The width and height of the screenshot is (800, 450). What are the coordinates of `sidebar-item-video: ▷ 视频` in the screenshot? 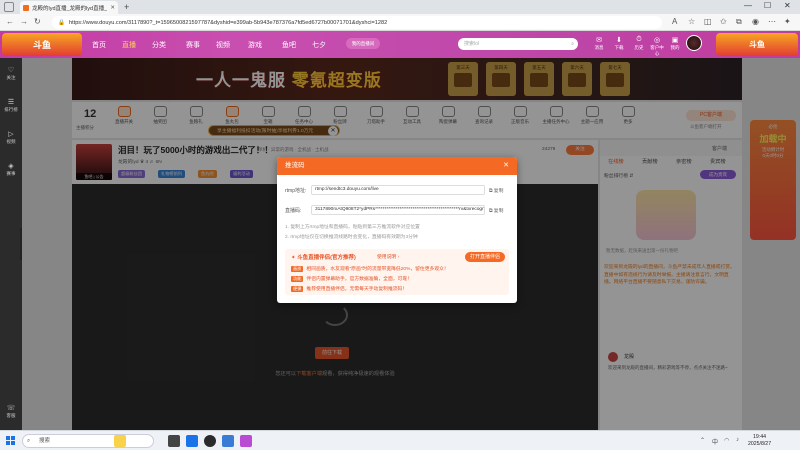 It's located at (11, 137).